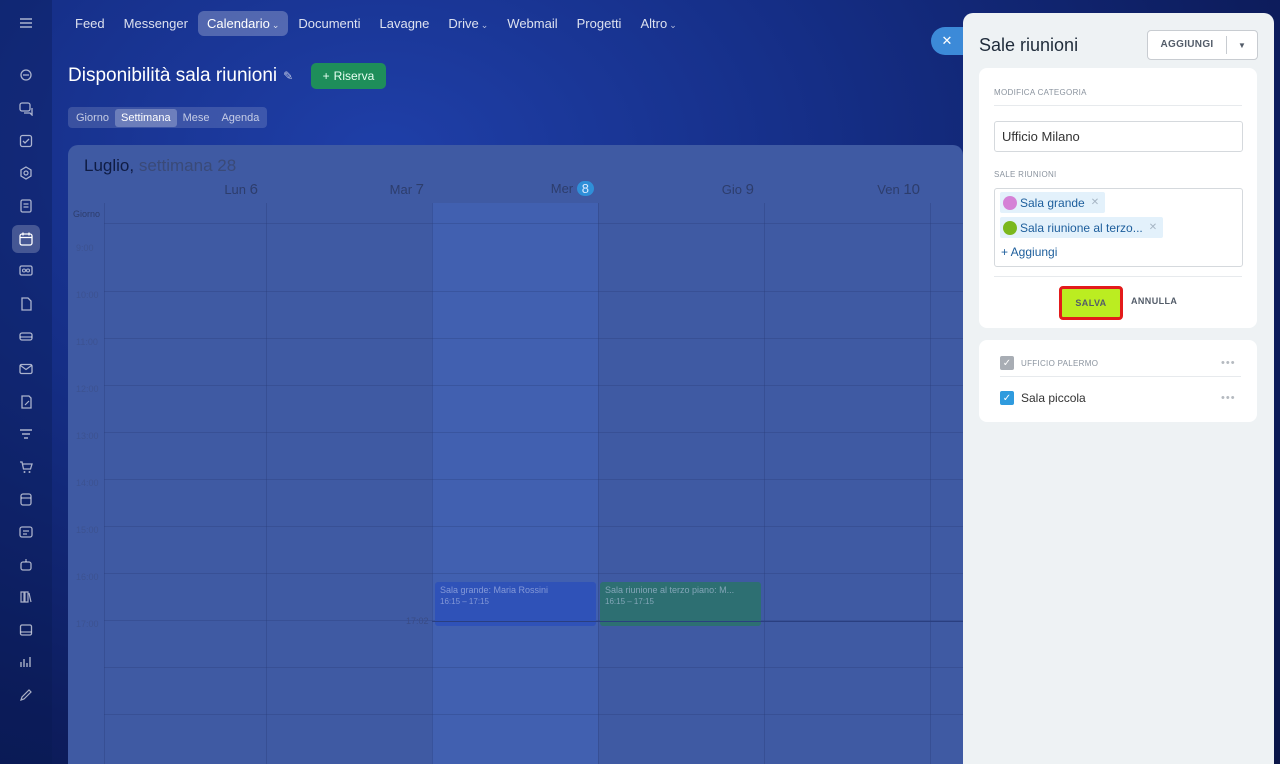 This screenshot has height=764, width=1280. Describe the element at coordinates (354, 76) in the screenshot. I see `riserva-label: Riserva` at that location.